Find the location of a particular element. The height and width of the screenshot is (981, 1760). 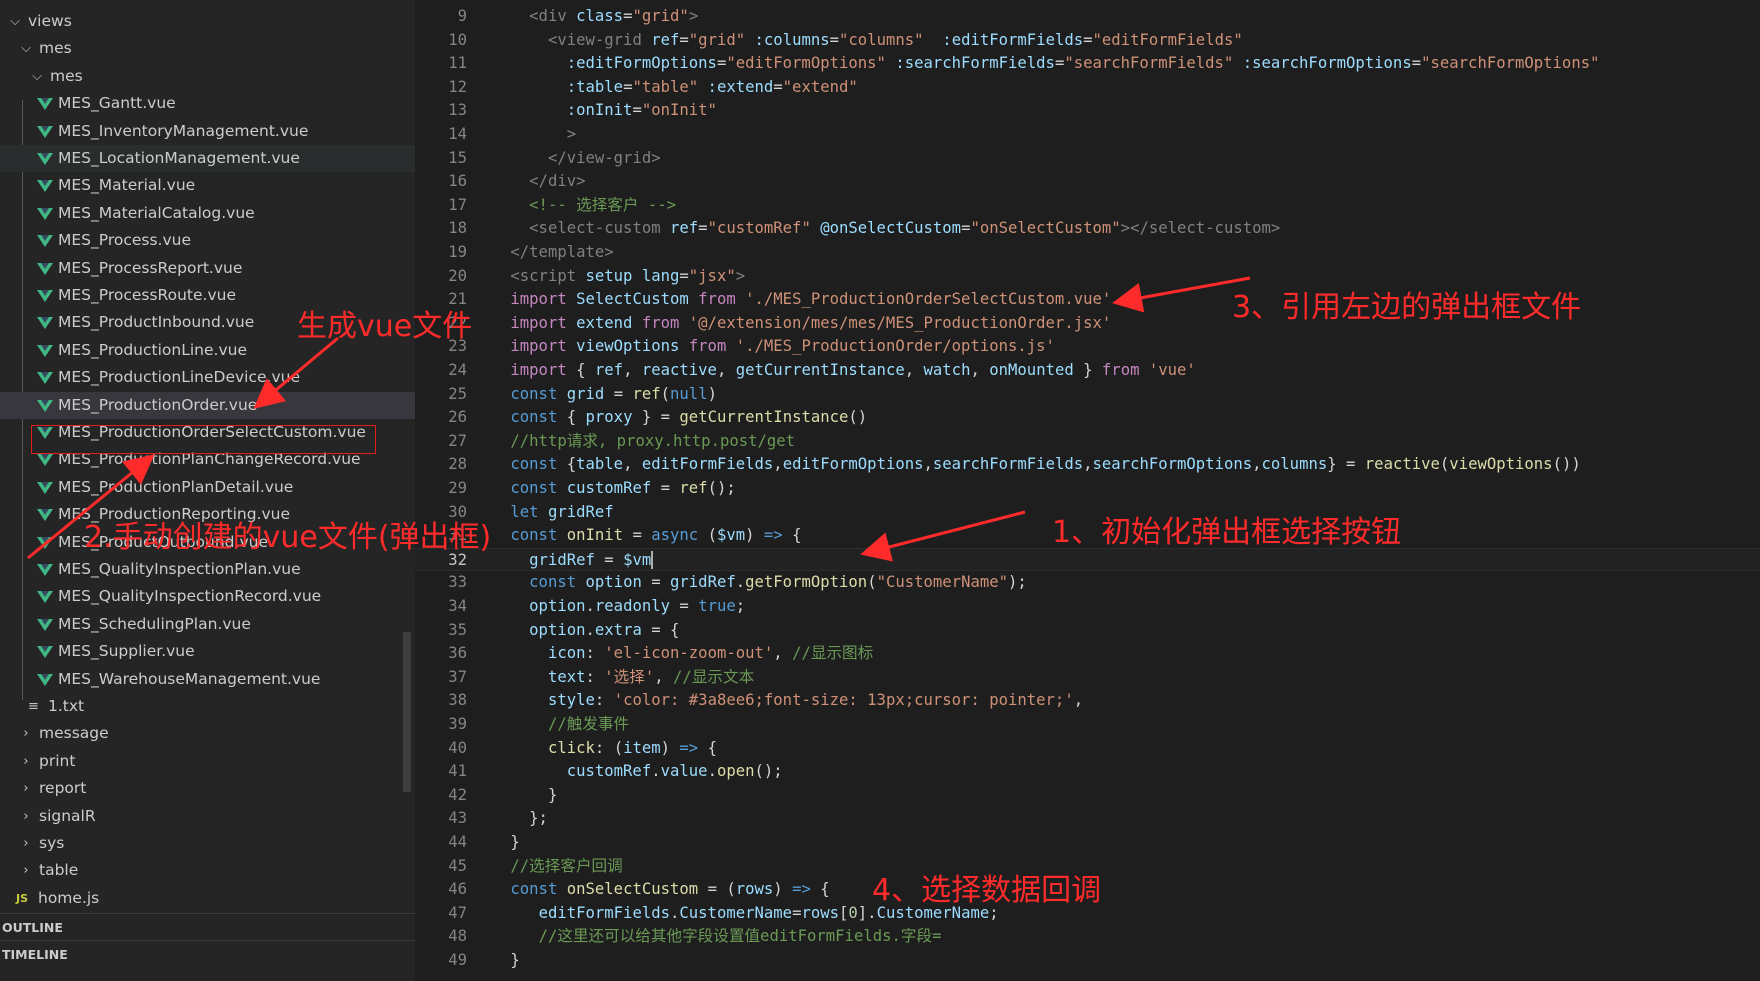

arrow-to-oninit-line is located at coordinates (943, 536).